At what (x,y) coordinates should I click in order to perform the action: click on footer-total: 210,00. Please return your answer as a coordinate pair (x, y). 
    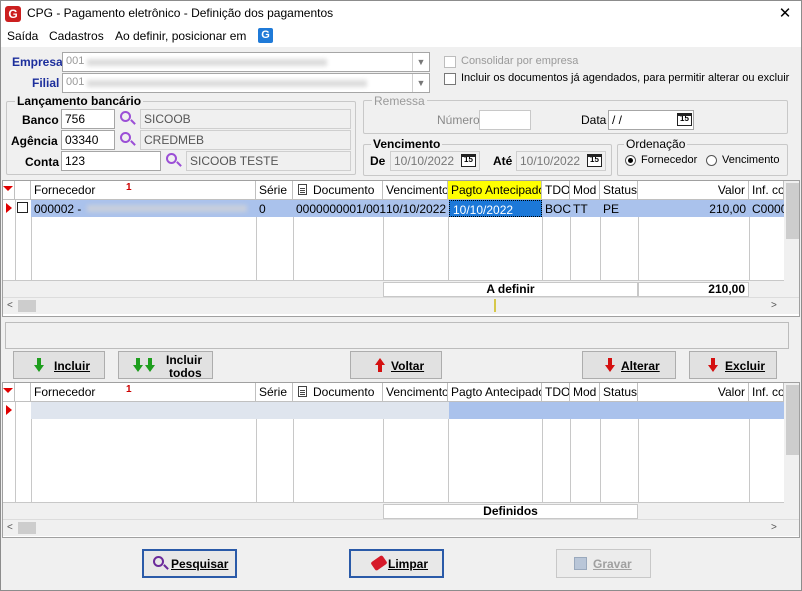
    Looking at the image, I should click on (693, 289).